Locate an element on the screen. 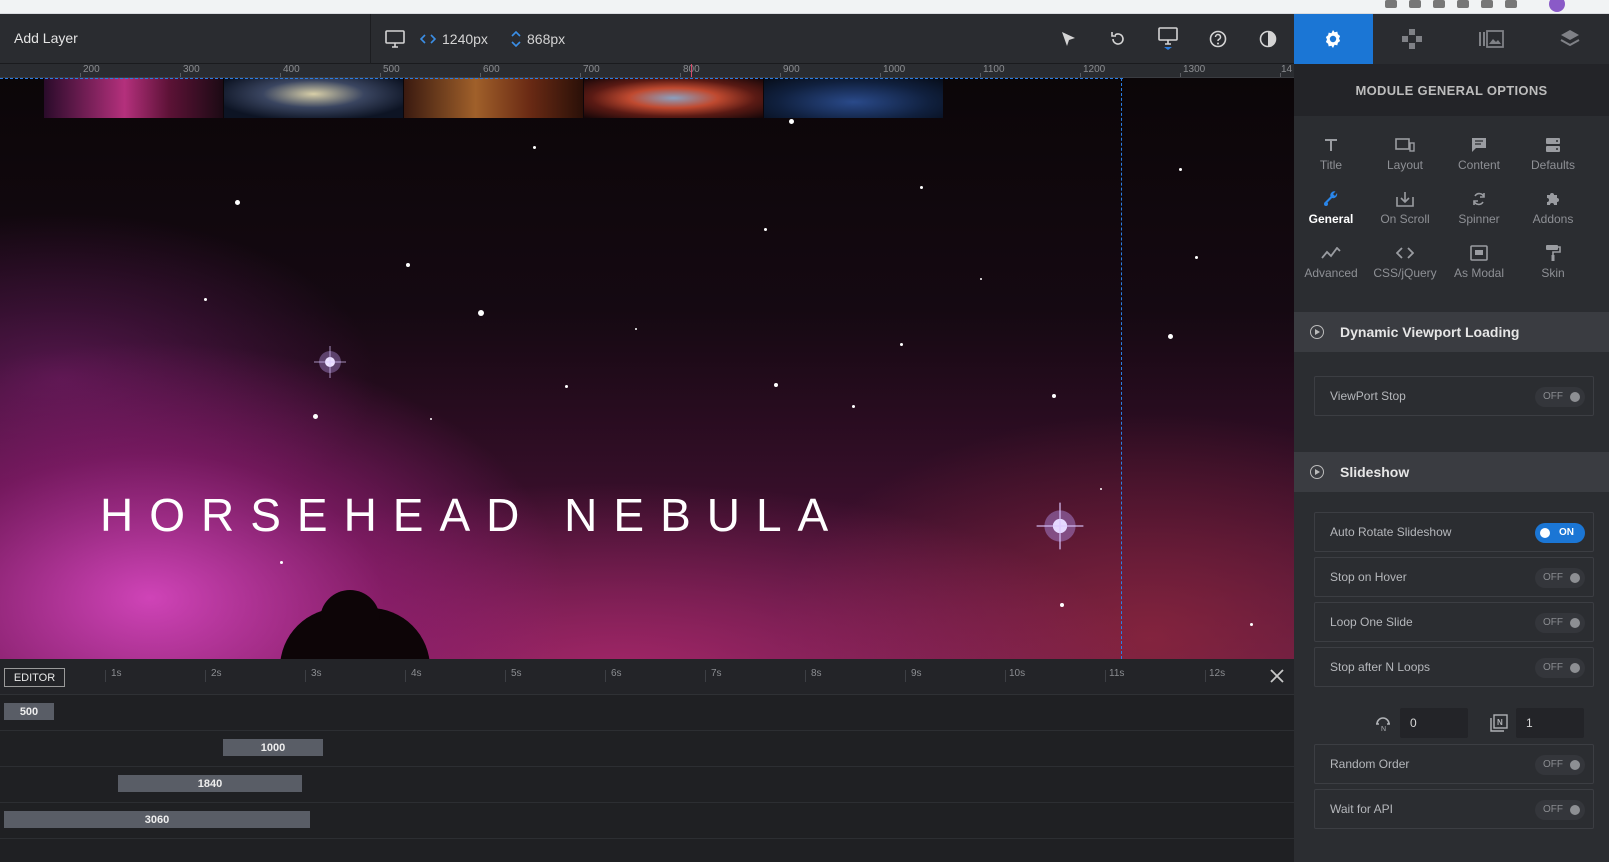  option-content: Content is located at coordinates (1479, 158).